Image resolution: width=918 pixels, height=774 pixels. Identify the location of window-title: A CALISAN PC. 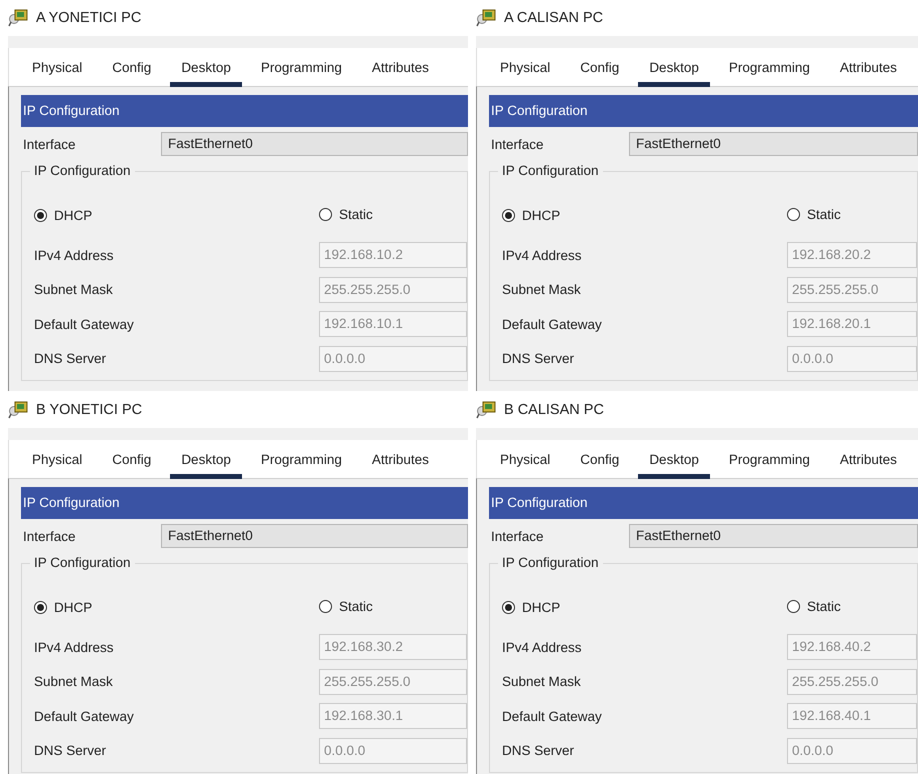
(554, 18).